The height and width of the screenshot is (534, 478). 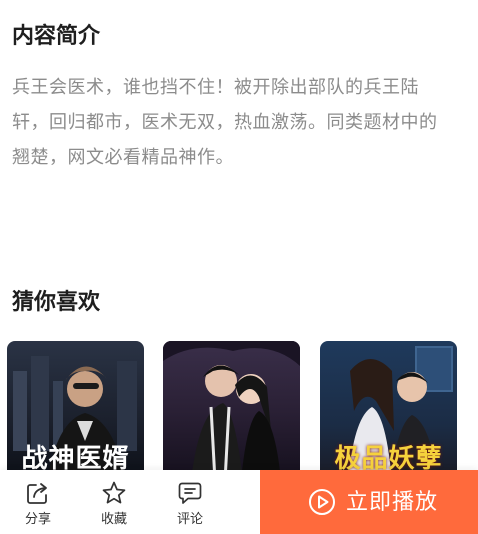 I want to click on favorite-button: 收藏, so click(x=114, y=502).